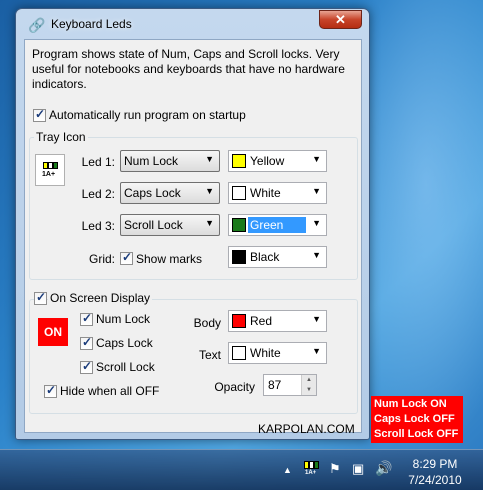 Image resolution: width=483 pixels, height=490 pixels. Describe the element at coordinates (308, 380) in the screenshot. I see `spin-up-icon: ▲` at that location.